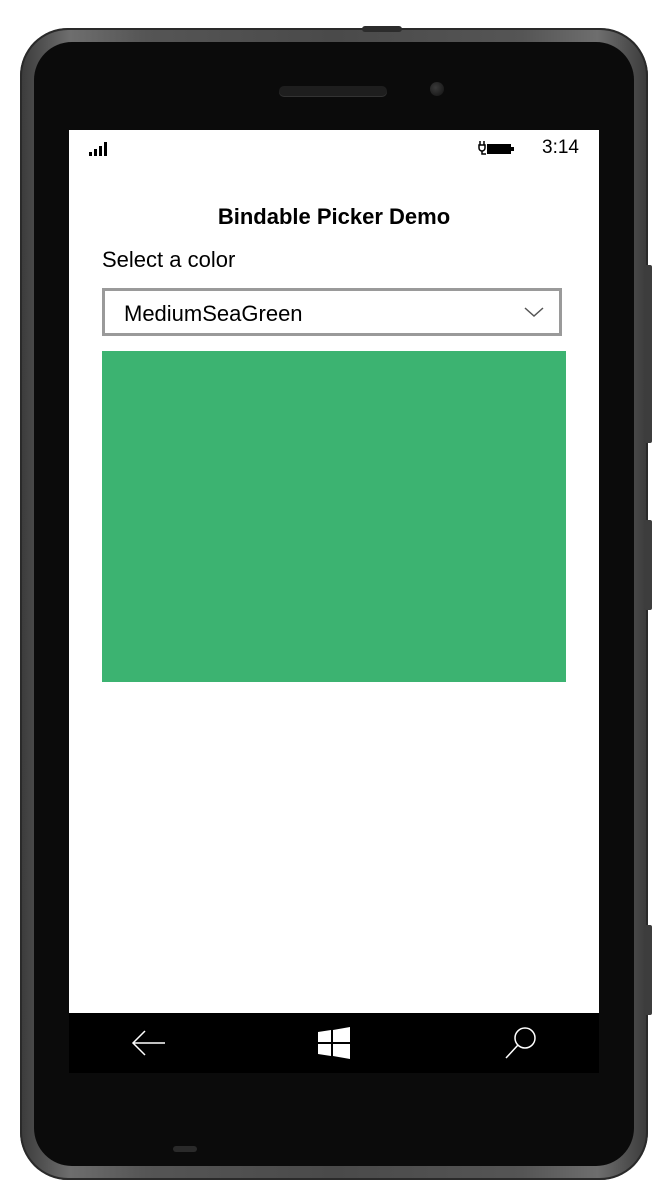 This screenshot has height=1200, width=669. I want to click on chevron-down-icon, so click(534, 312).